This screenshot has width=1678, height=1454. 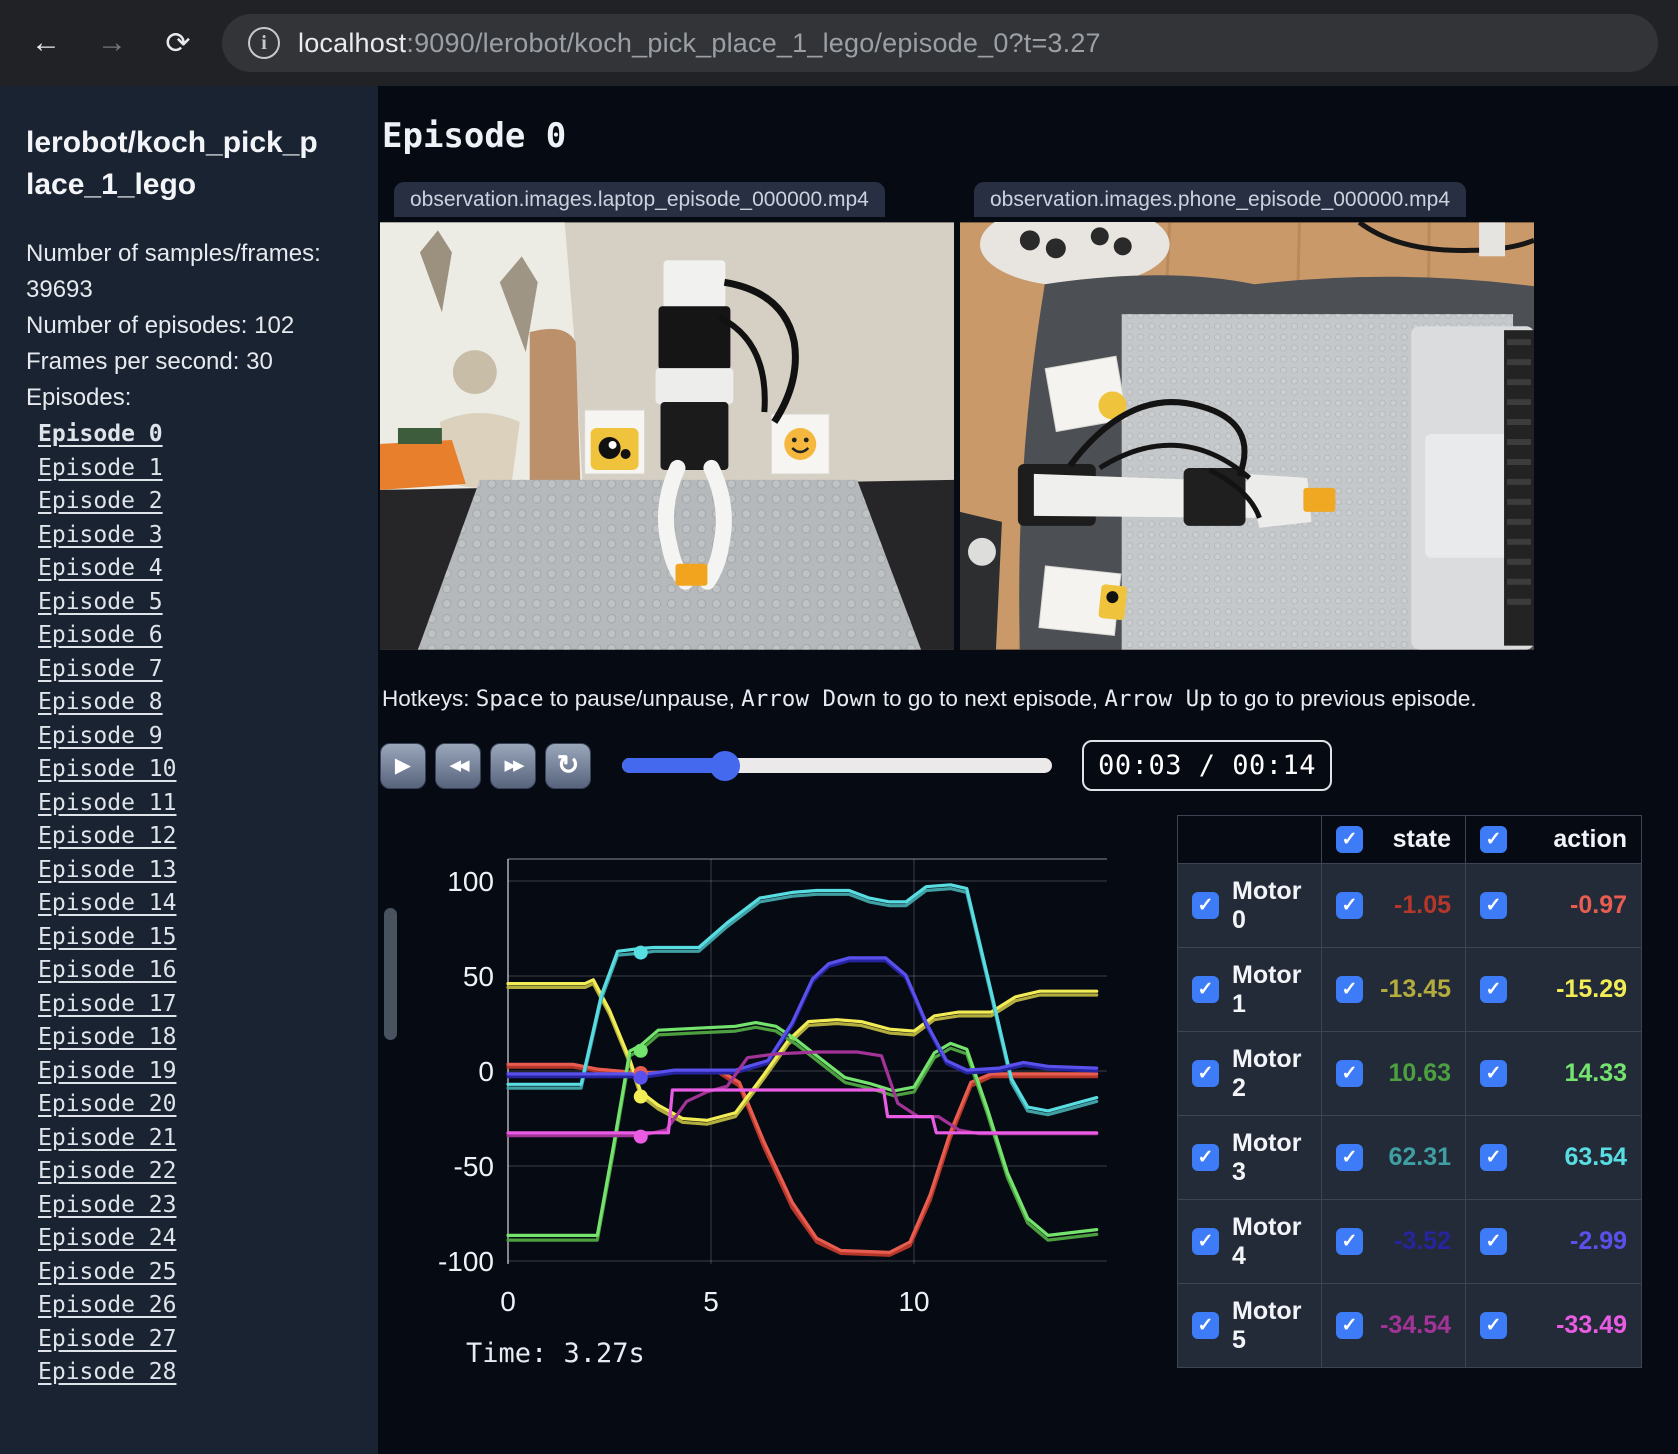 What do you see at coordinates (478, 976) in the screenshot?
I see `svg-text: 50` at bounding box center [478, 976].